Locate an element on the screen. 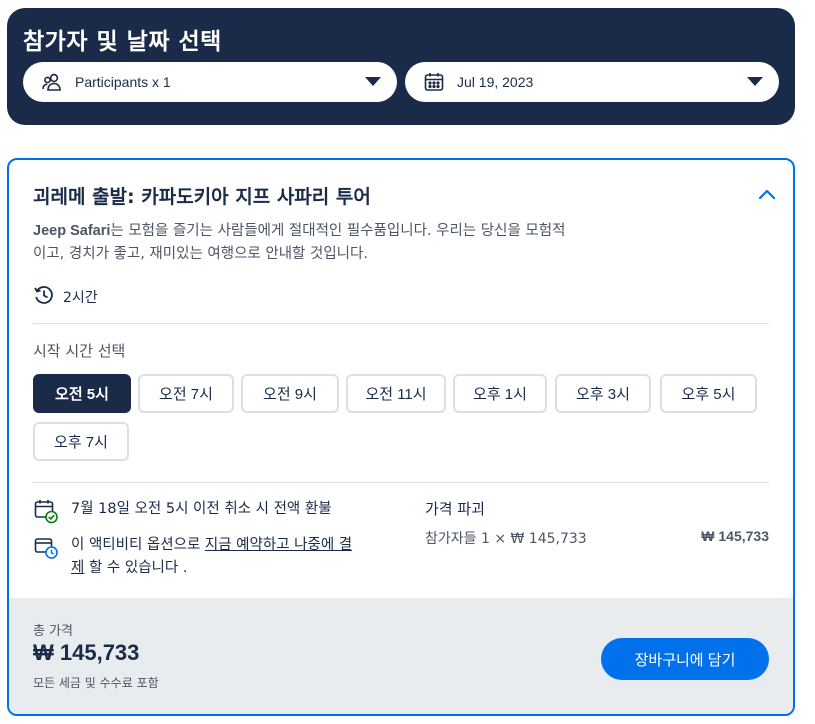  time-slot-1300: 오후 1시 is located at coordinates (500, 393).